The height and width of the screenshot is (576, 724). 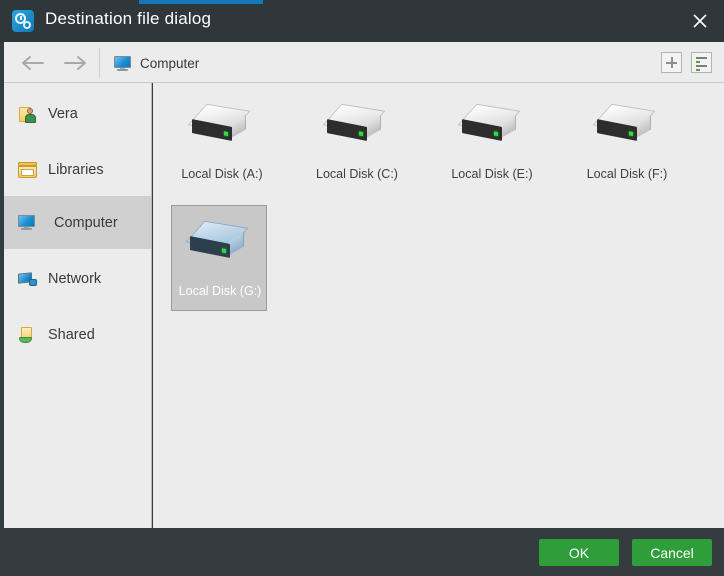 What do you see at coordinates (170, 63) in the screenshot?
I see `breadcrumb-label: Computer` at bounding box center [170, 63].